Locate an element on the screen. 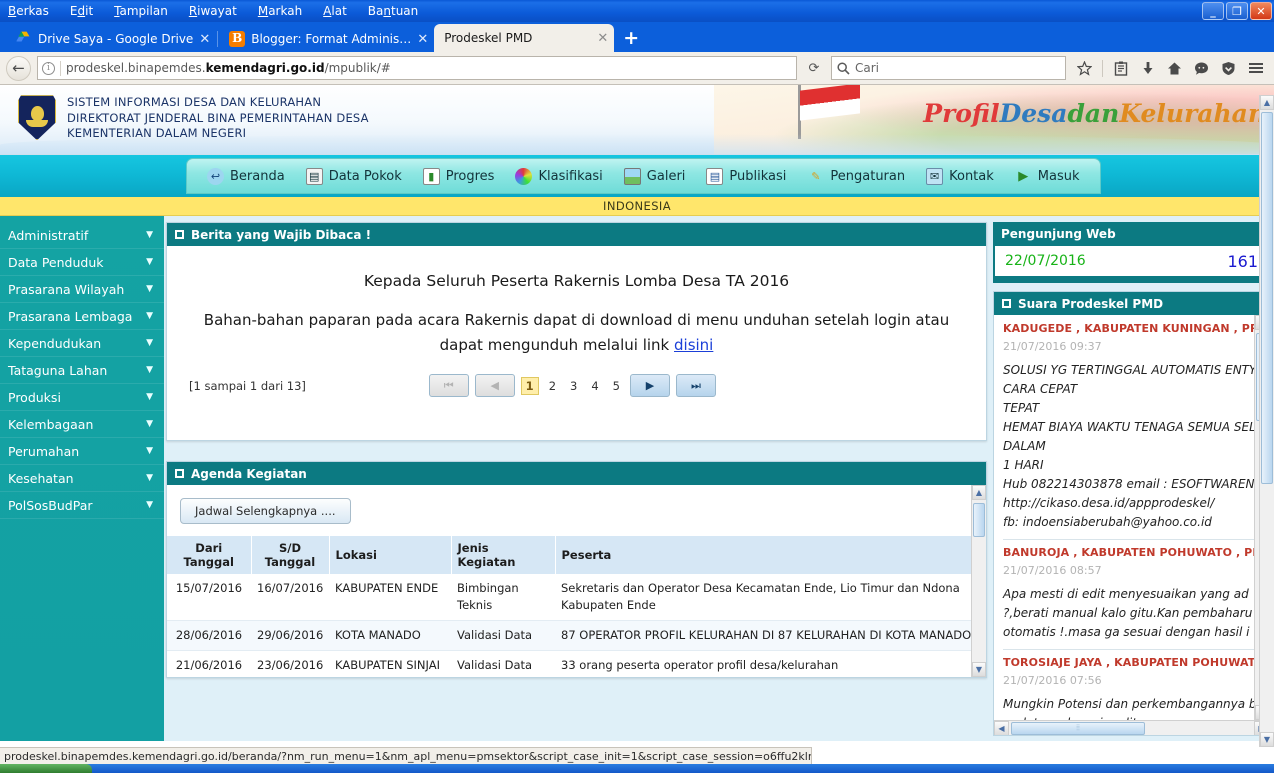  column-peserta: Peserta is located at coordinates (770, 555).